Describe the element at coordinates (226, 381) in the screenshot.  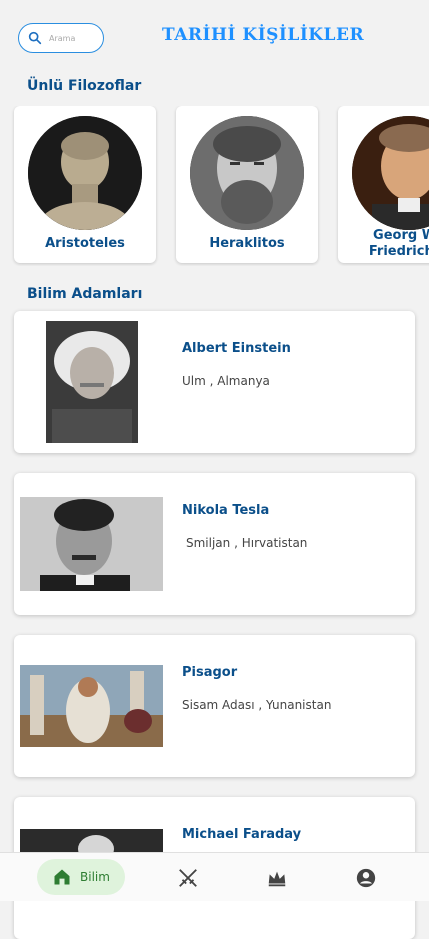
I see `scientist-birthplace: Ulm , Almanya` at that location.